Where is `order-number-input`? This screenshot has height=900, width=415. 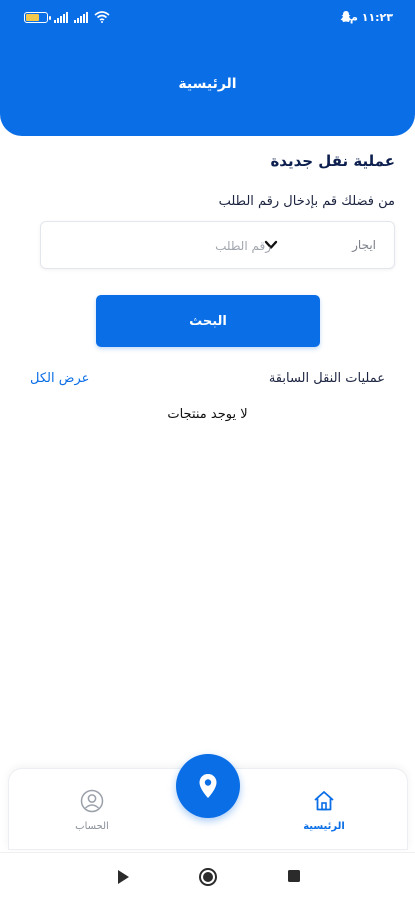 order-number-input is located at coordinates (206, 246).